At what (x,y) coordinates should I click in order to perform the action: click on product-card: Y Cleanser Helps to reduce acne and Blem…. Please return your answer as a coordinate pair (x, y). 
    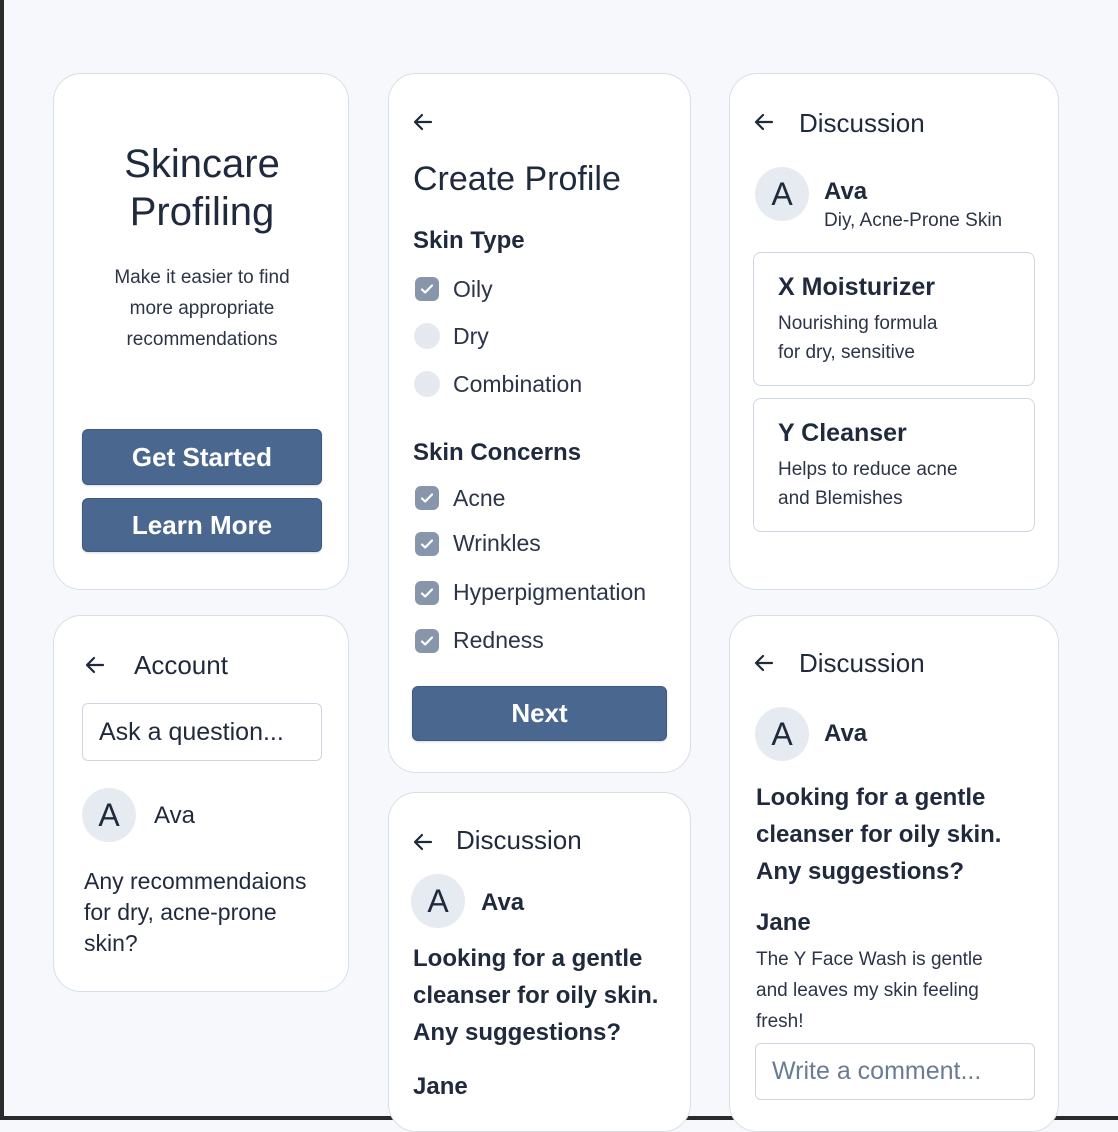
    Looking at the image, I should click on (894, 465).